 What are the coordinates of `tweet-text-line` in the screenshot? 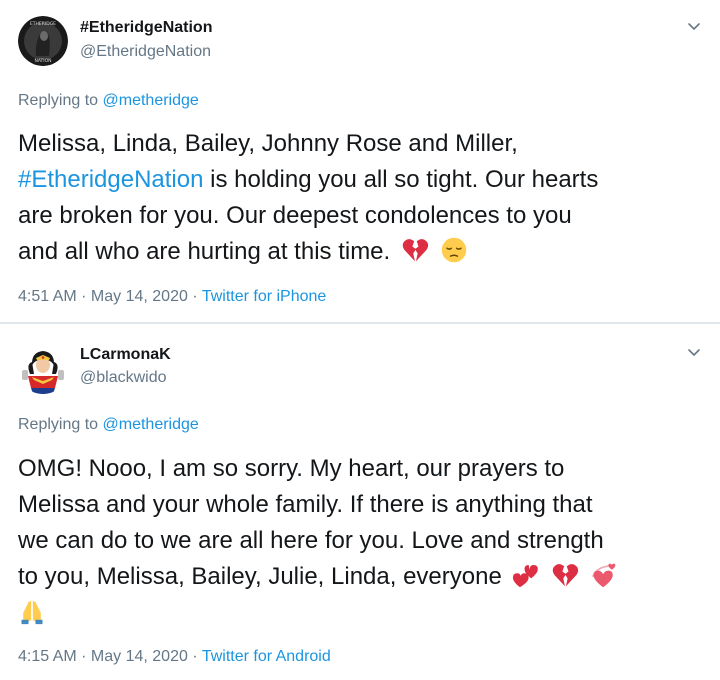 It's located at (363, 613).